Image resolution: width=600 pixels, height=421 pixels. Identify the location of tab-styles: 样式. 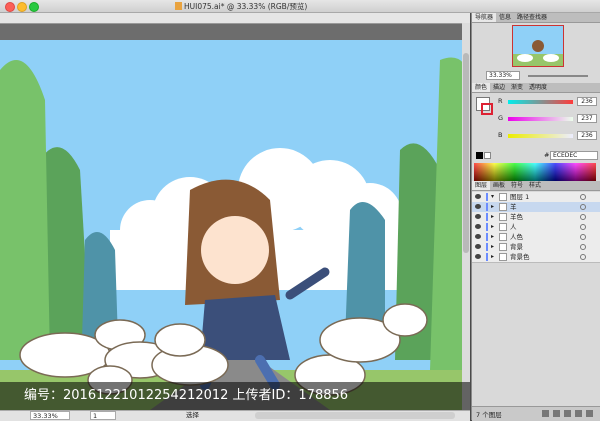
(535, 185).